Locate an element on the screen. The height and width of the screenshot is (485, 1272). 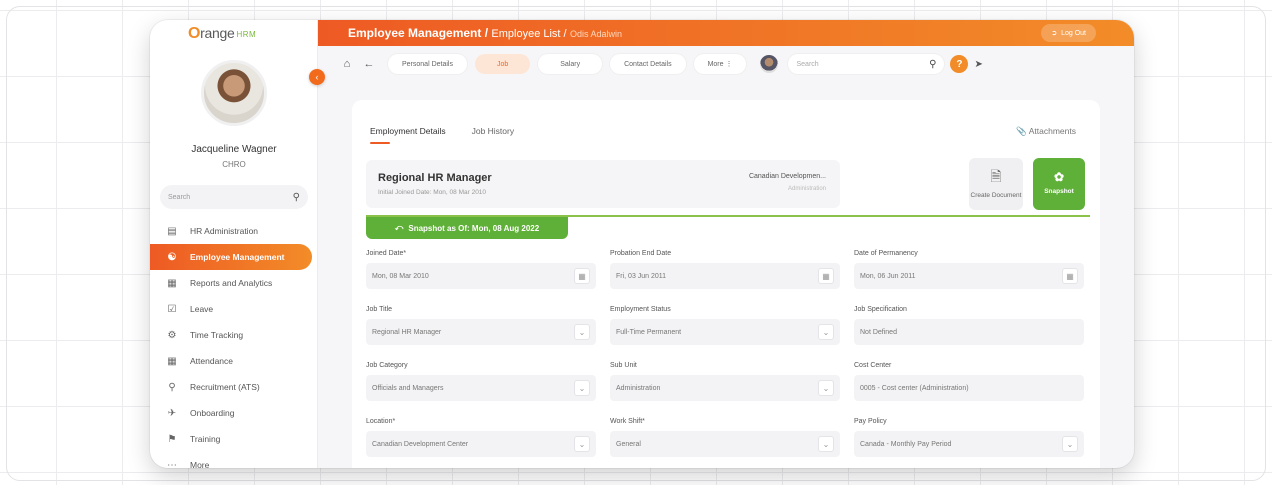
sidebar-item-leave: ☑ Leave is located at coordinates (231, 309).